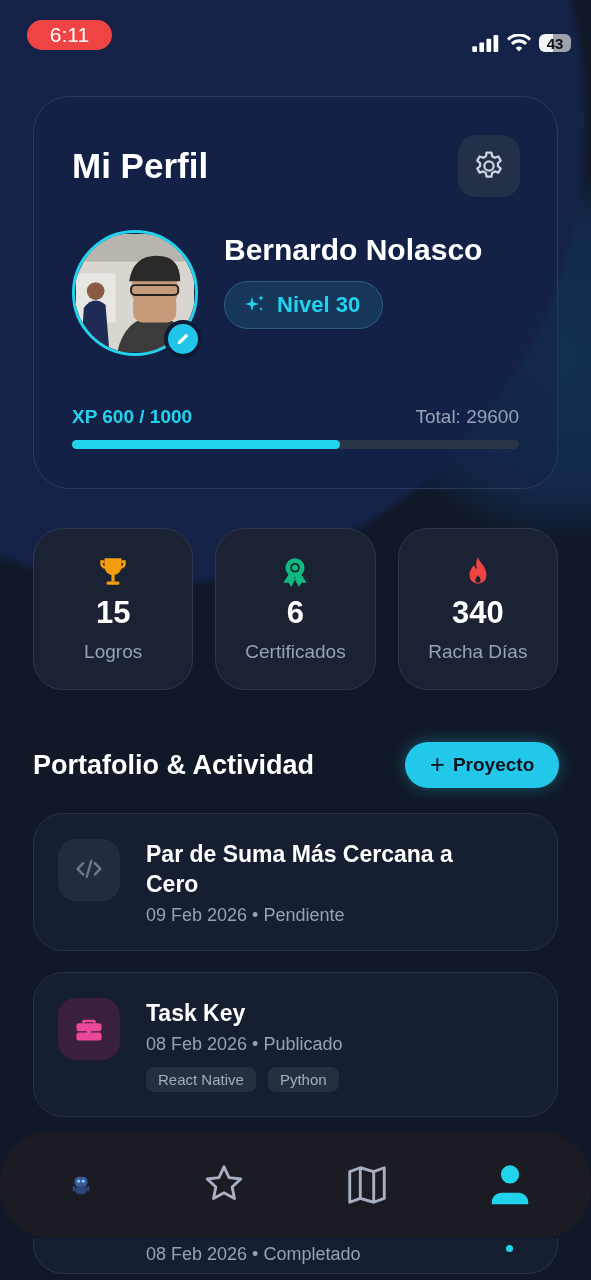  Describe the element at coordinates (244, 1044) in the screenshot. I see `project-meta: 08 Feb 2026 • Publicado` at that location.